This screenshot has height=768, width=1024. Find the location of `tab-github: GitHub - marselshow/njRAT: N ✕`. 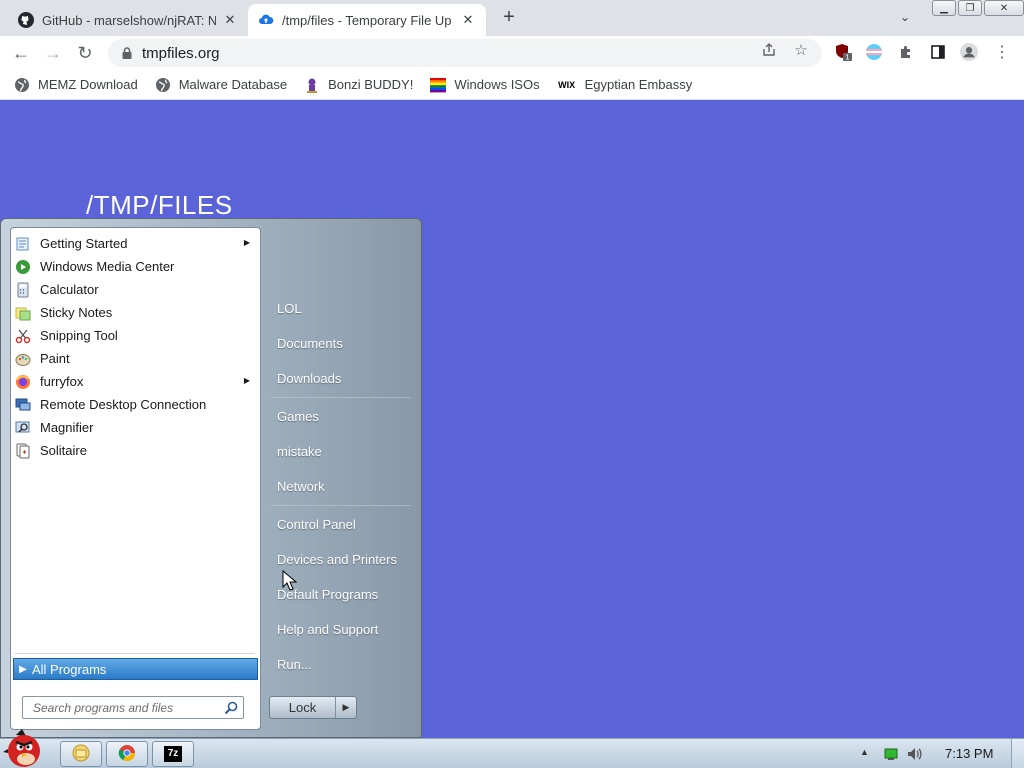

tab-github: GitHub - marselshow/njRAT: N ✕ is located at coordinates (128, 20).